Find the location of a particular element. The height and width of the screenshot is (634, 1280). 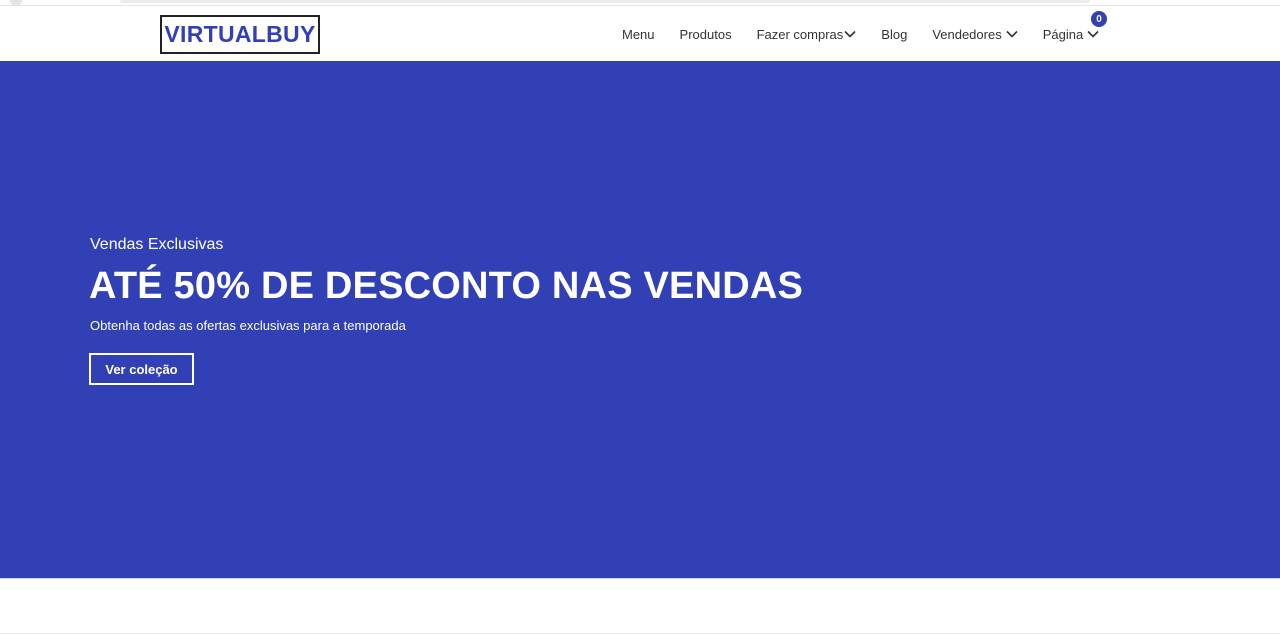

nav-item-vendedores: Vendedores is located at coordinates (975, 34).